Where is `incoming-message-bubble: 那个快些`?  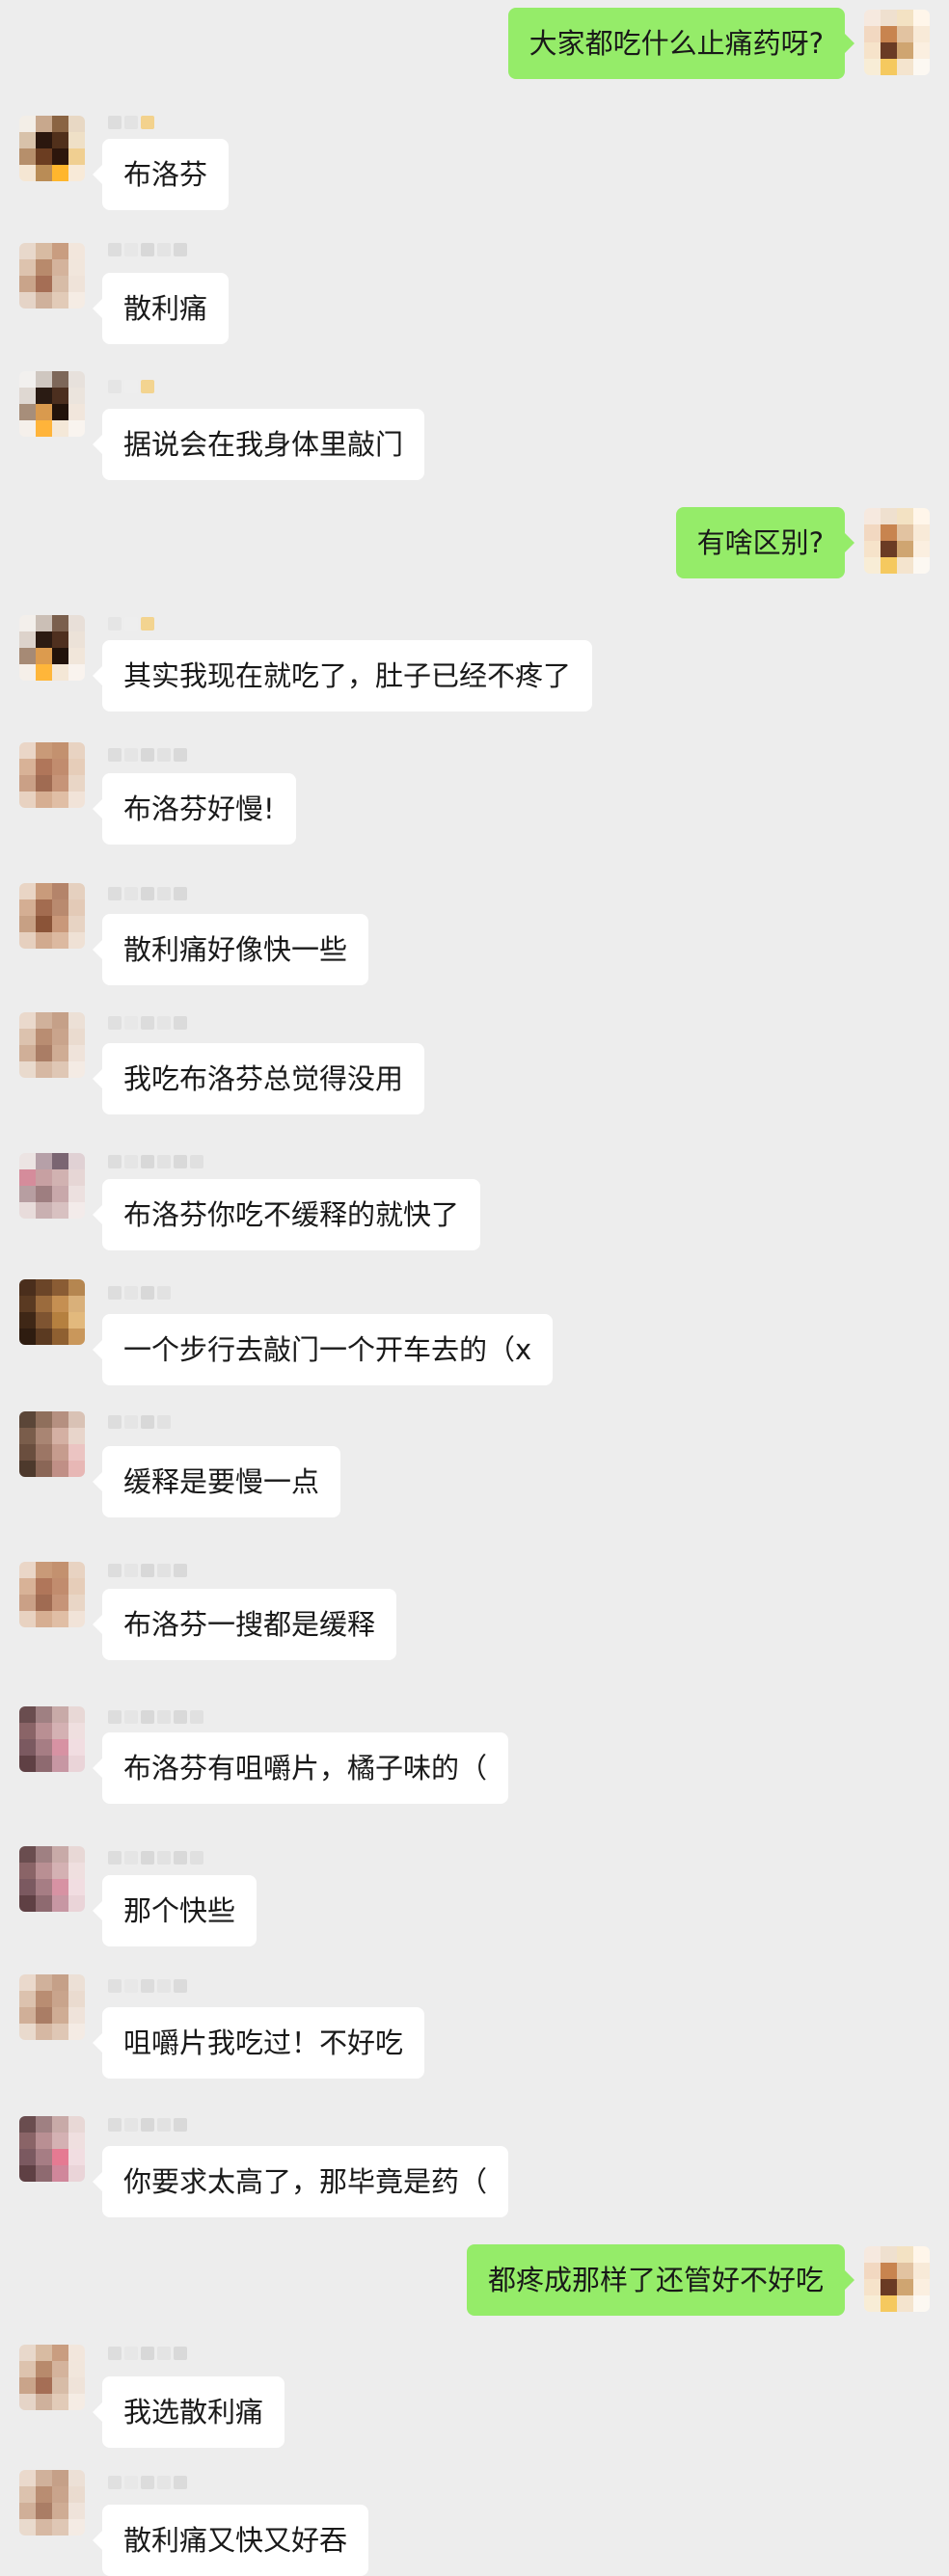
incoming-message-bubble: 那个快些 is located at coordinates (175, 1911).